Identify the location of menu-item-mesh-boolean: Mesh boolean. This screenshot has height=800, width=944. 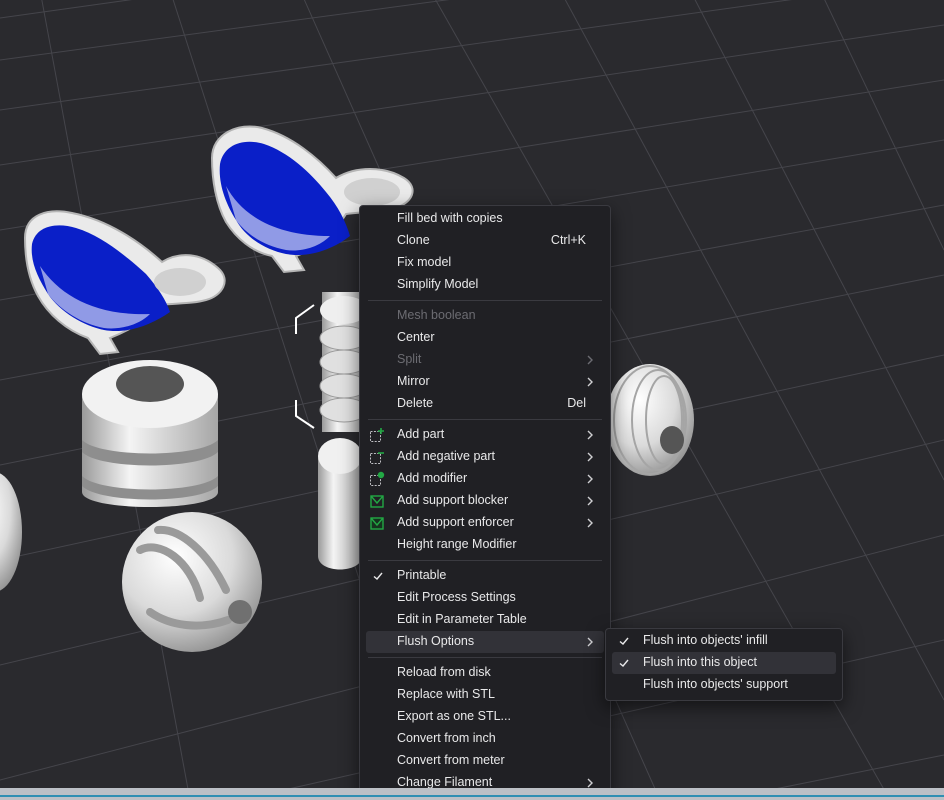
(485, 316).